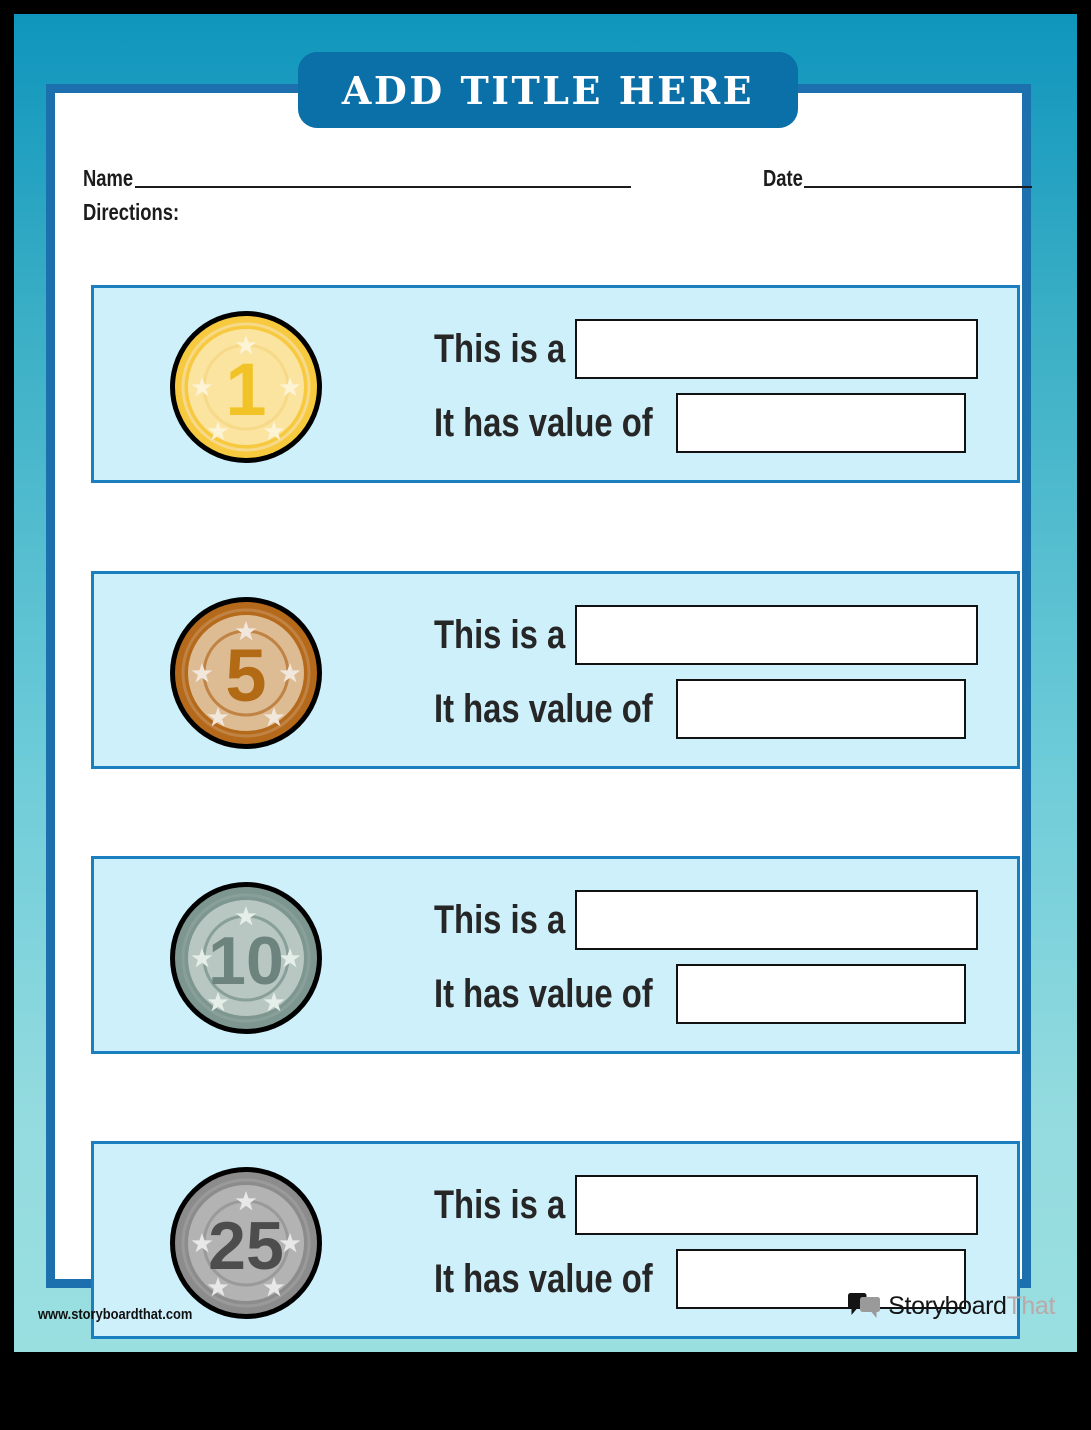 This screenshot has height=1430, width=1091. What do you see at coordinates (245, 389) in the screenshot?
I see `coin-number: 1` at bounding box center [245, 389].